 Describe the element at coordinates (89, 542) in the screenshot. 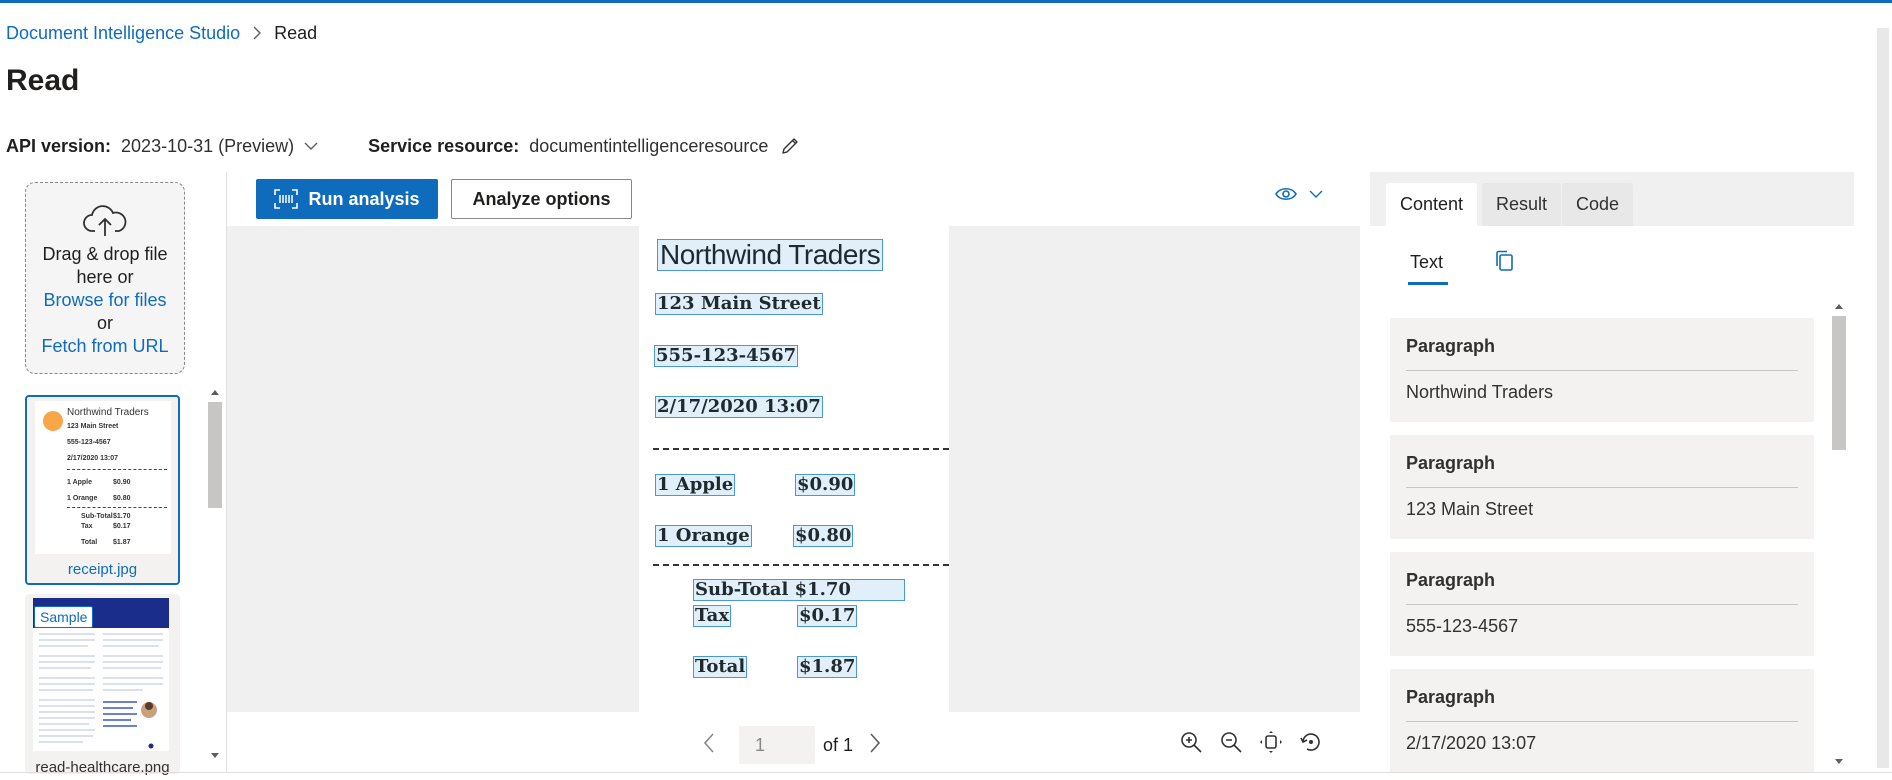

I see `mini-receipt-total: Total` at that location.